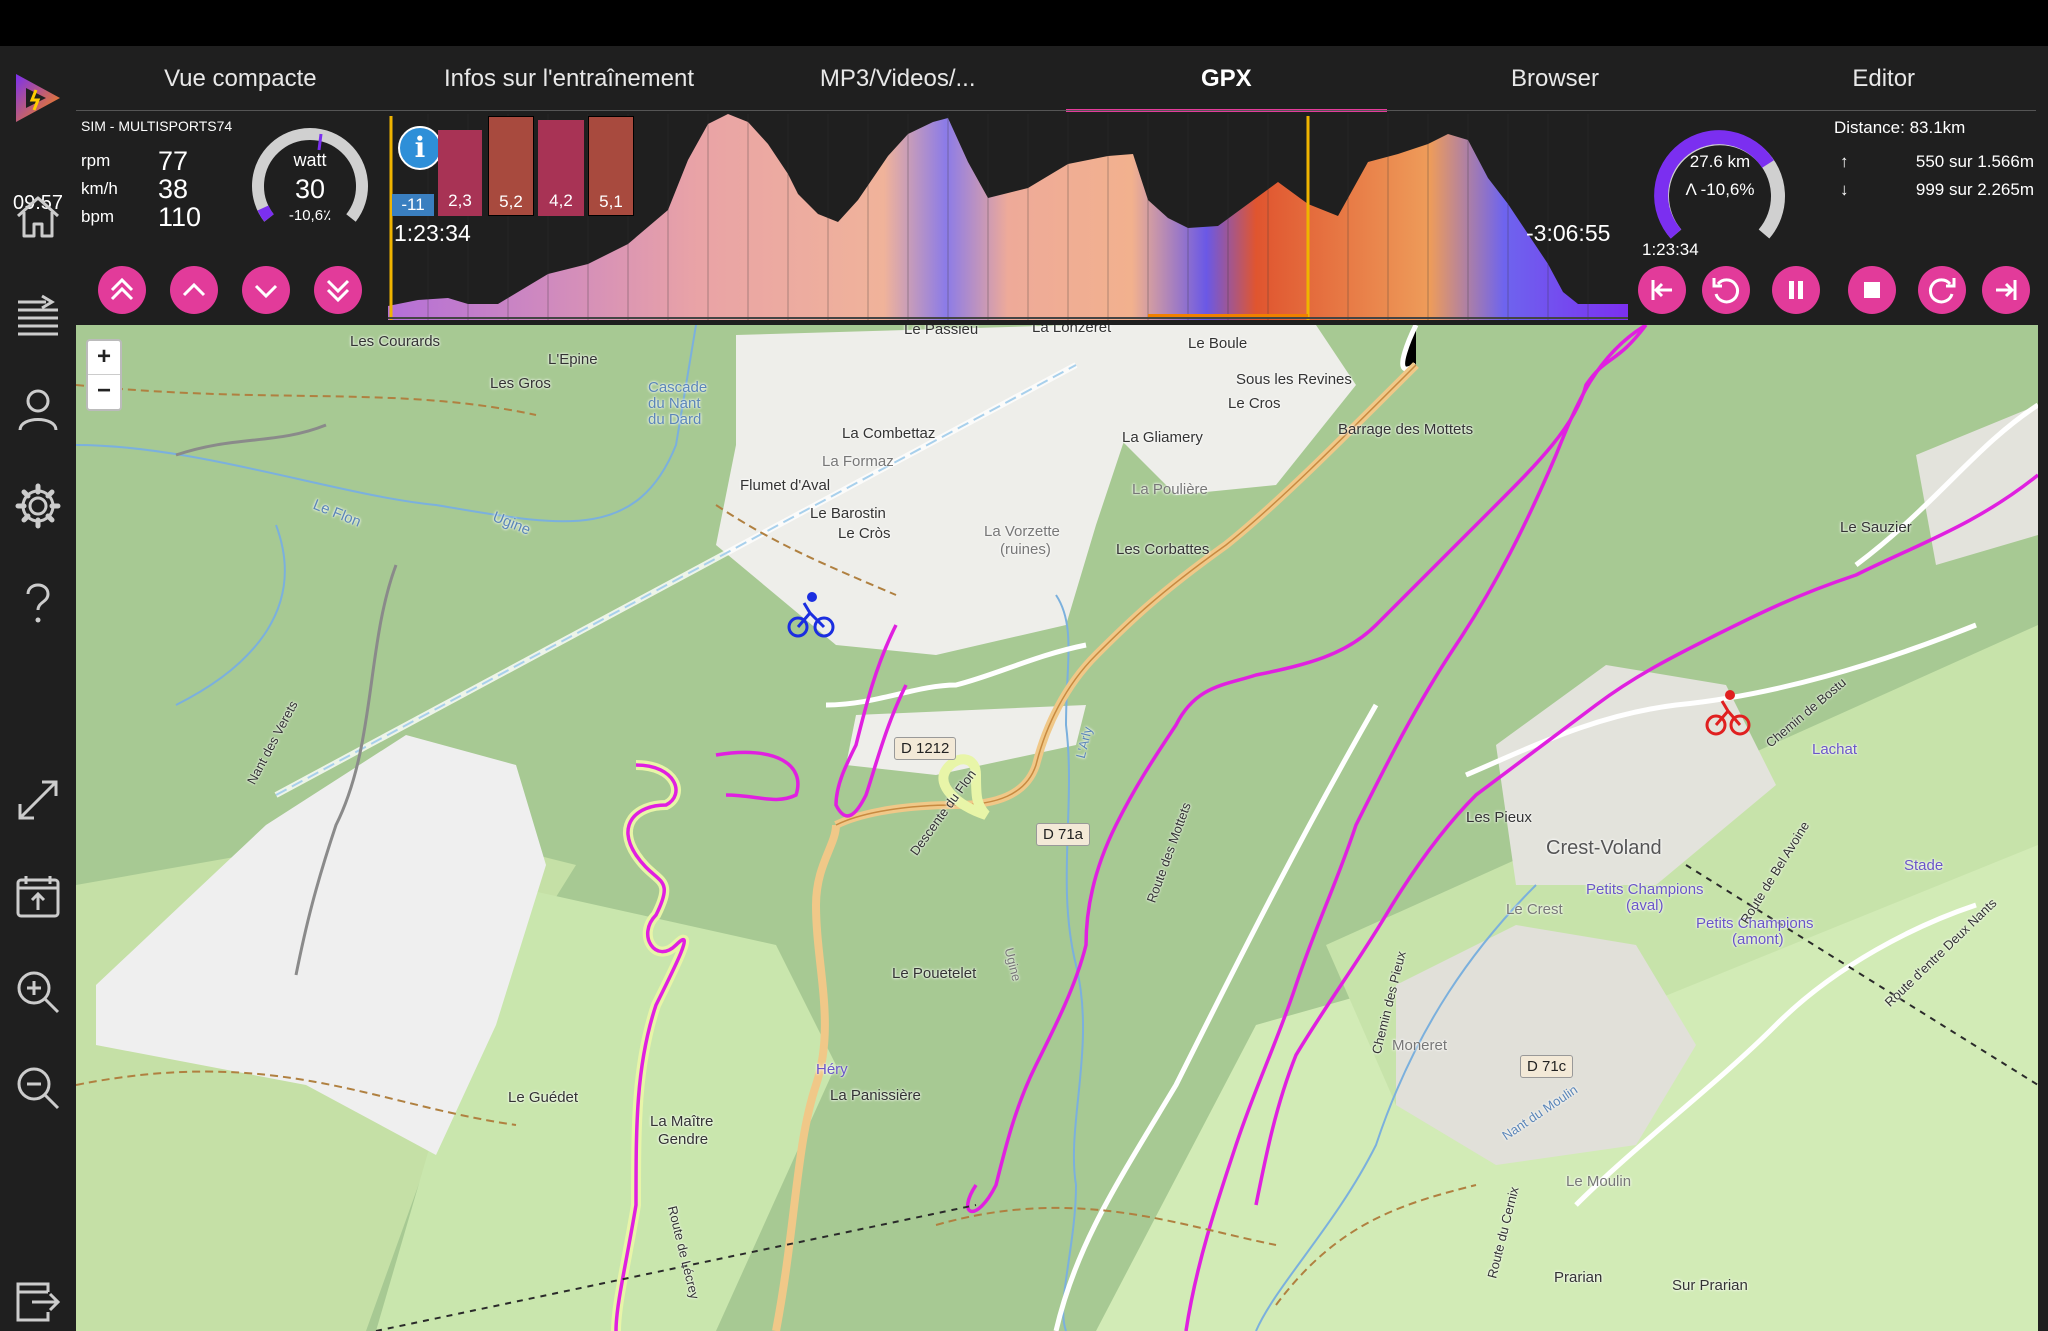 The image size is (2048, 1331). Describe the element at coordinates (864, 533) in the screenshot. I see `map-label: Le Cròs` at that location.